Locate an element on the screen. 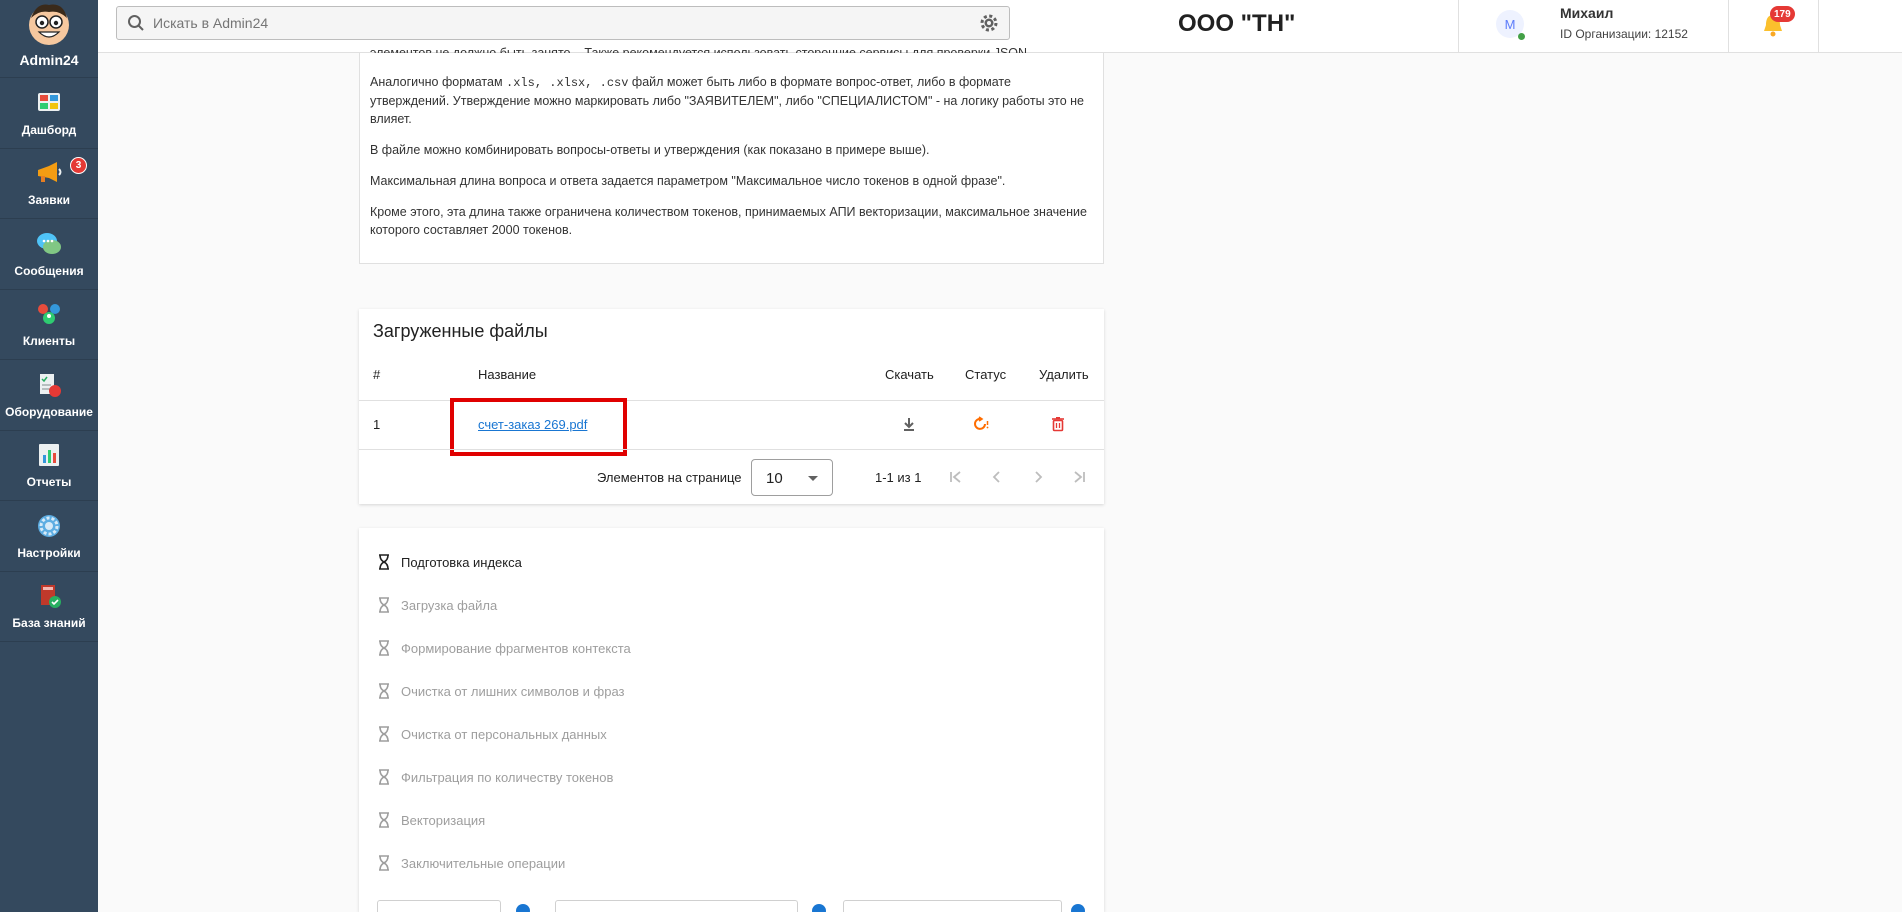 Image resolution: width=1902 pixels, height=912 pixels. step-item: Заключительные операции is located at coordinates (471, 863).